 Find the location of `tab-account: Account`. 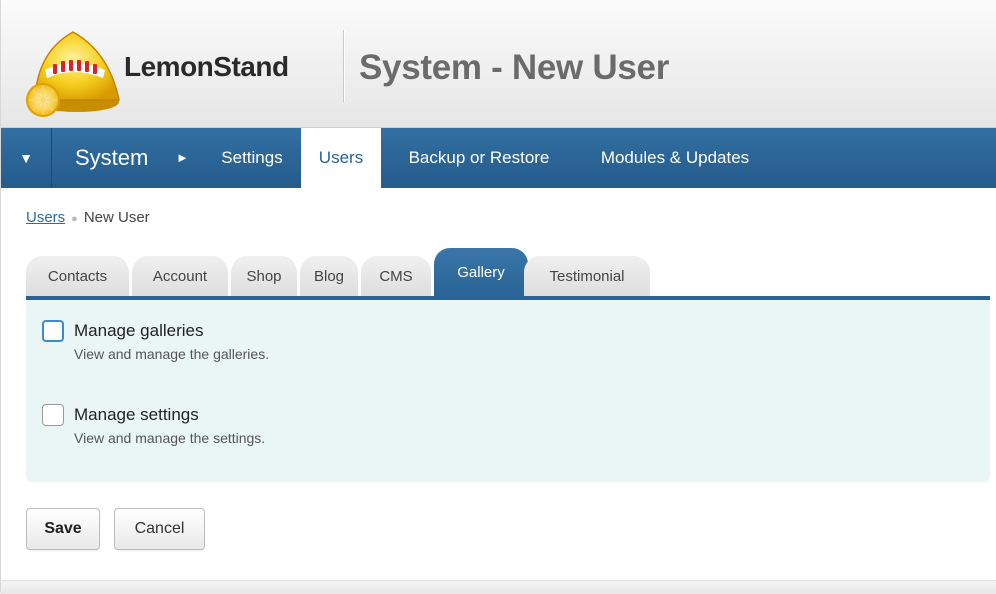

tab-account: Account is located at coordinates (180, 276).